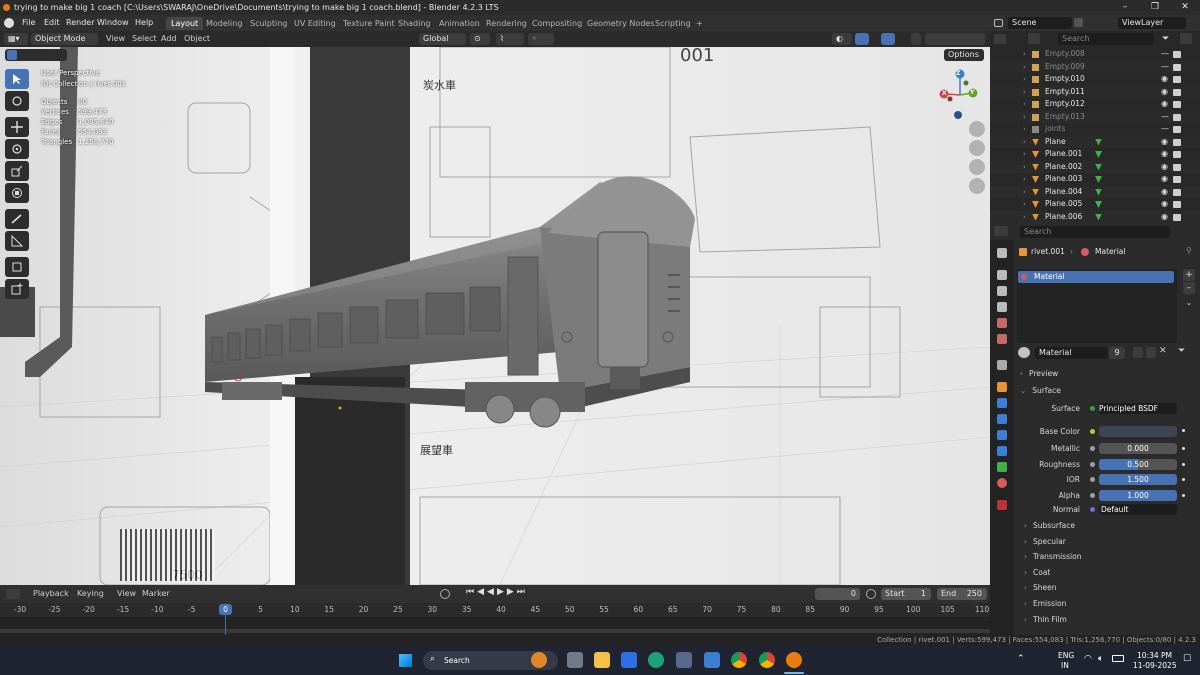 This screenshot has width=1200, height=675. What do you see at coordinates (977, 167) in the screenshot?
I see `camera-view-icon` at bounding box center [977, 167].